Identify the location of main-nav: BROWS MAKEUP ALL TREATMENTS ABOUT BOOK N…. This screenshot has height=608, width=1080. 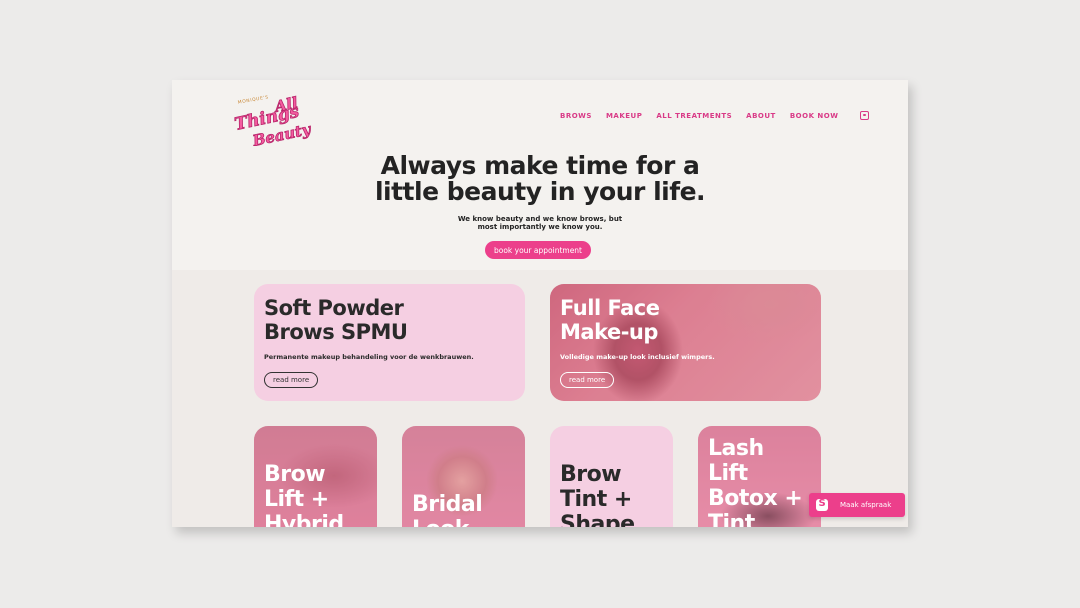
(715, 115).